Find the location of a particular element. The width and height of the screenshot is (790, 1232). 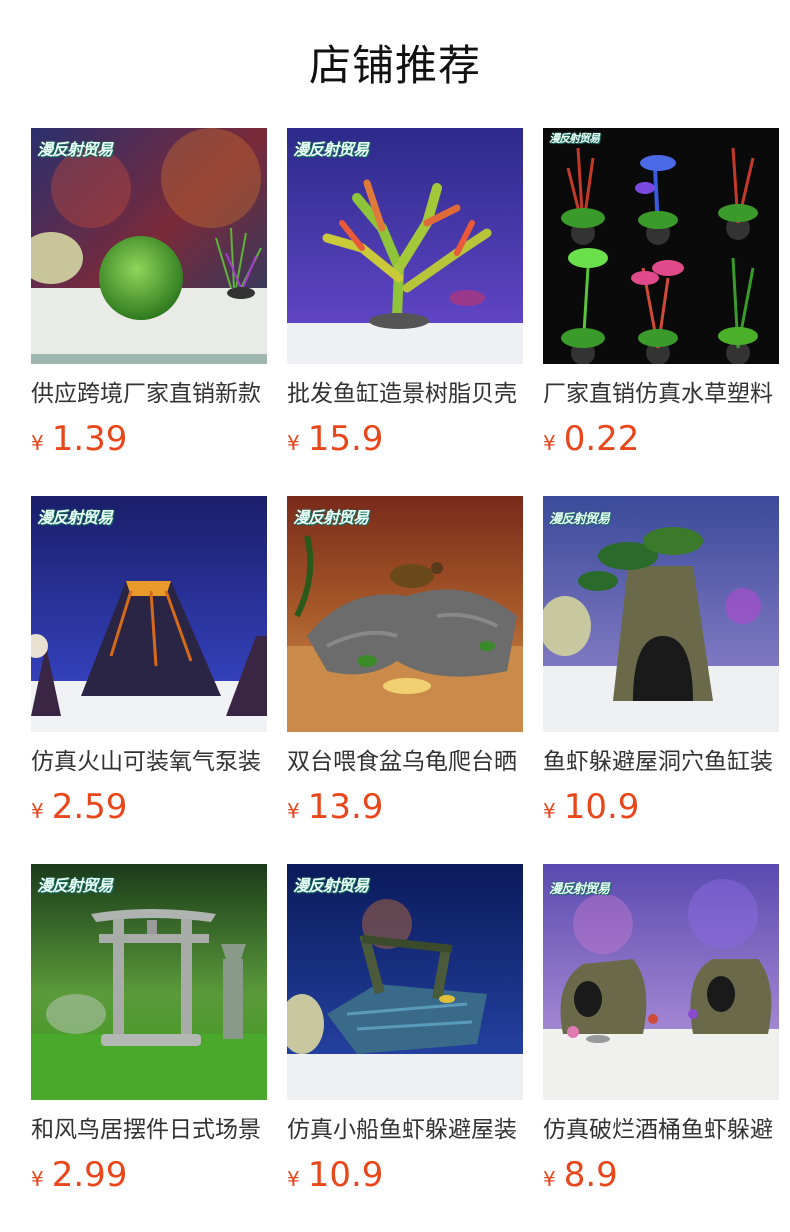

product-name: 厂家直销仿真水草塑料 is located at coordinates (661, 394).